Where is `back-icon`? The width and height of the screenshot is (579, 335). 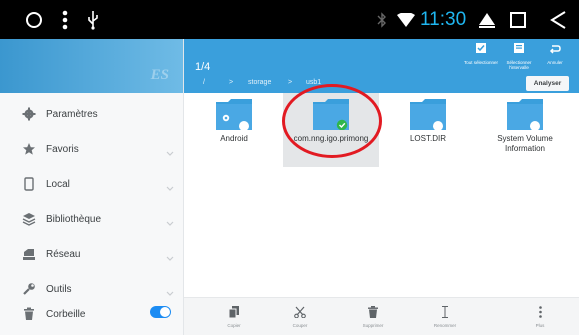 back-icon is located at coordinates (558, 19).